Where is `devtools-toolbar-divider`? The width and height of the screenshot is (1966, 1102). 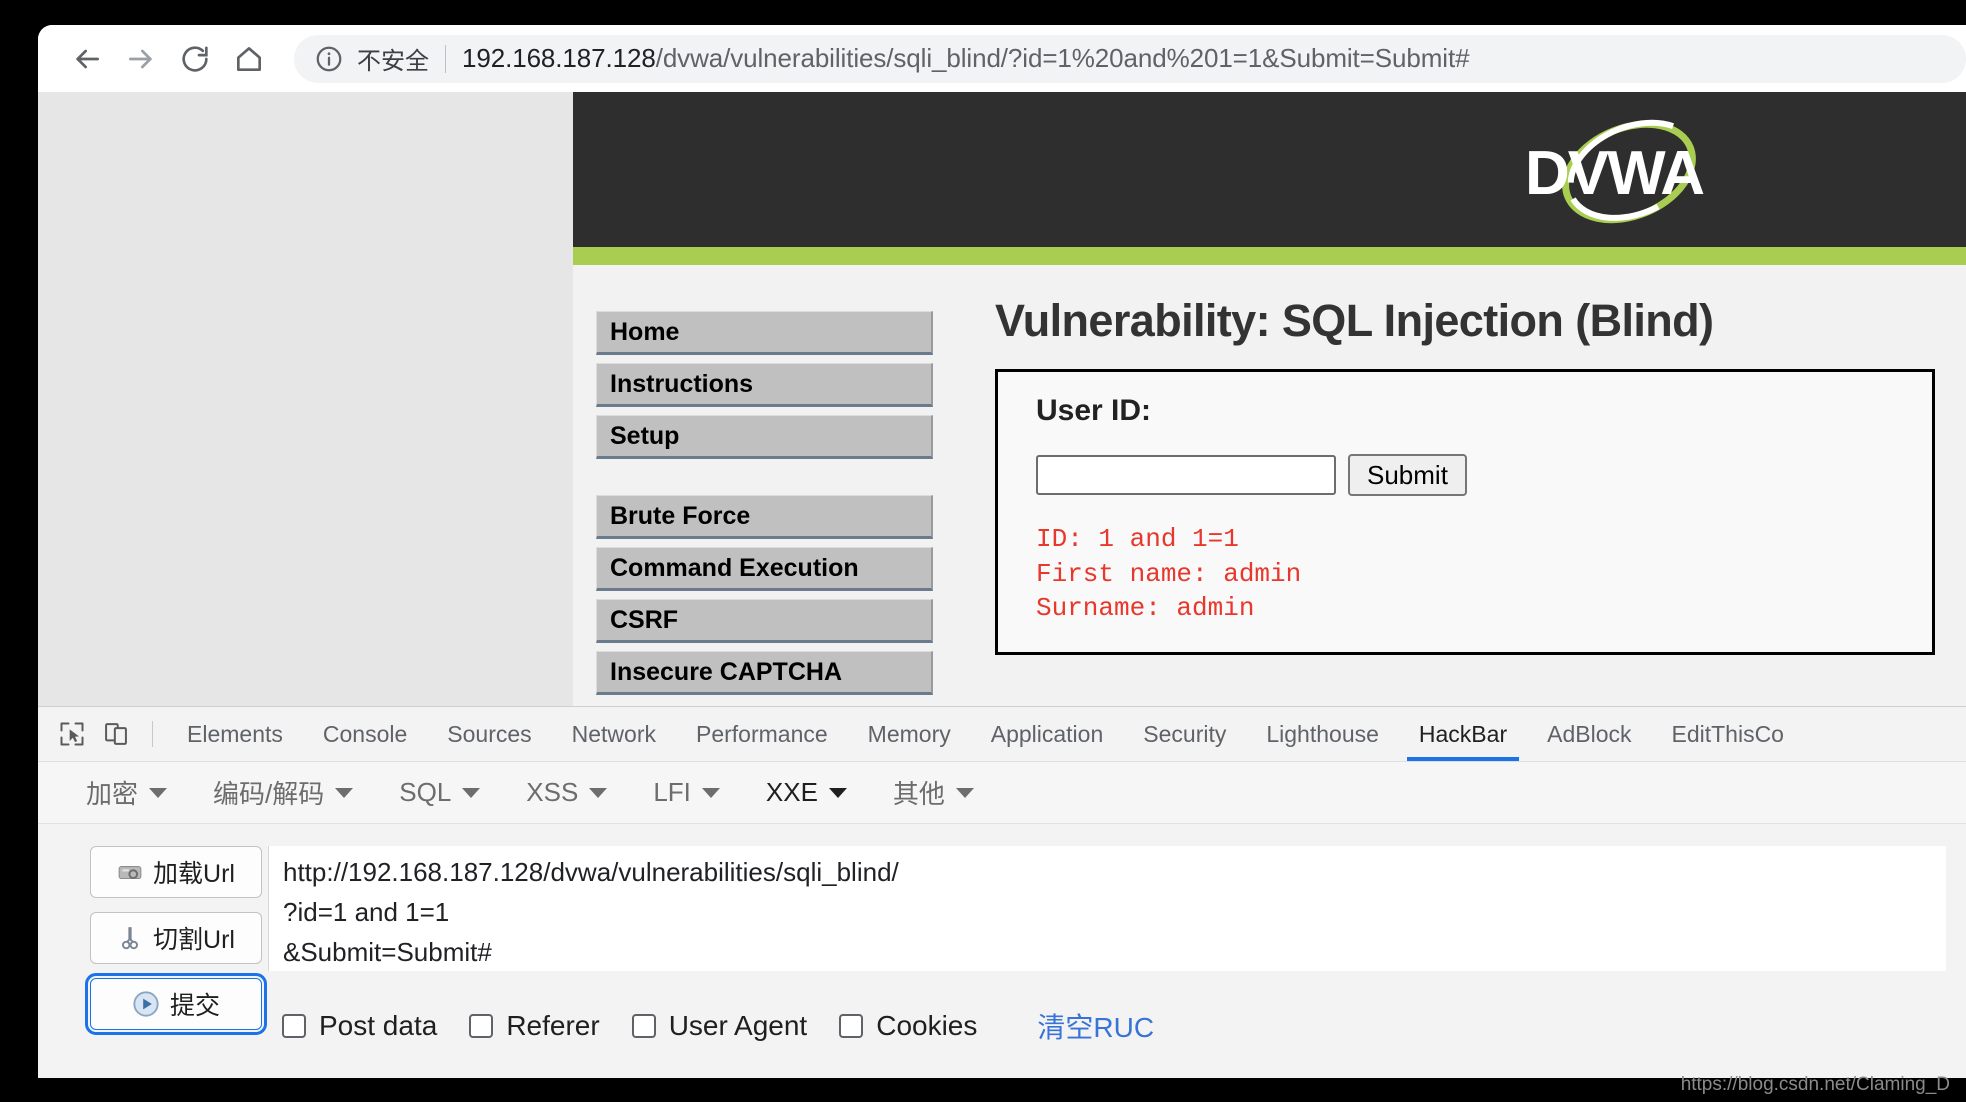
devtools-toolbar-divider is located at coordinates (152, 734).